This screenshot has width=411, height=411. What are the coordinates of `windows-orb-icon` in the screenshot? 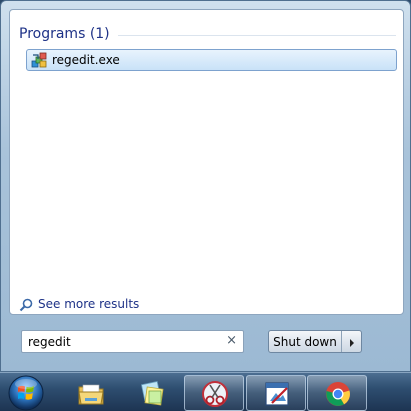 It's located at (26, 393).